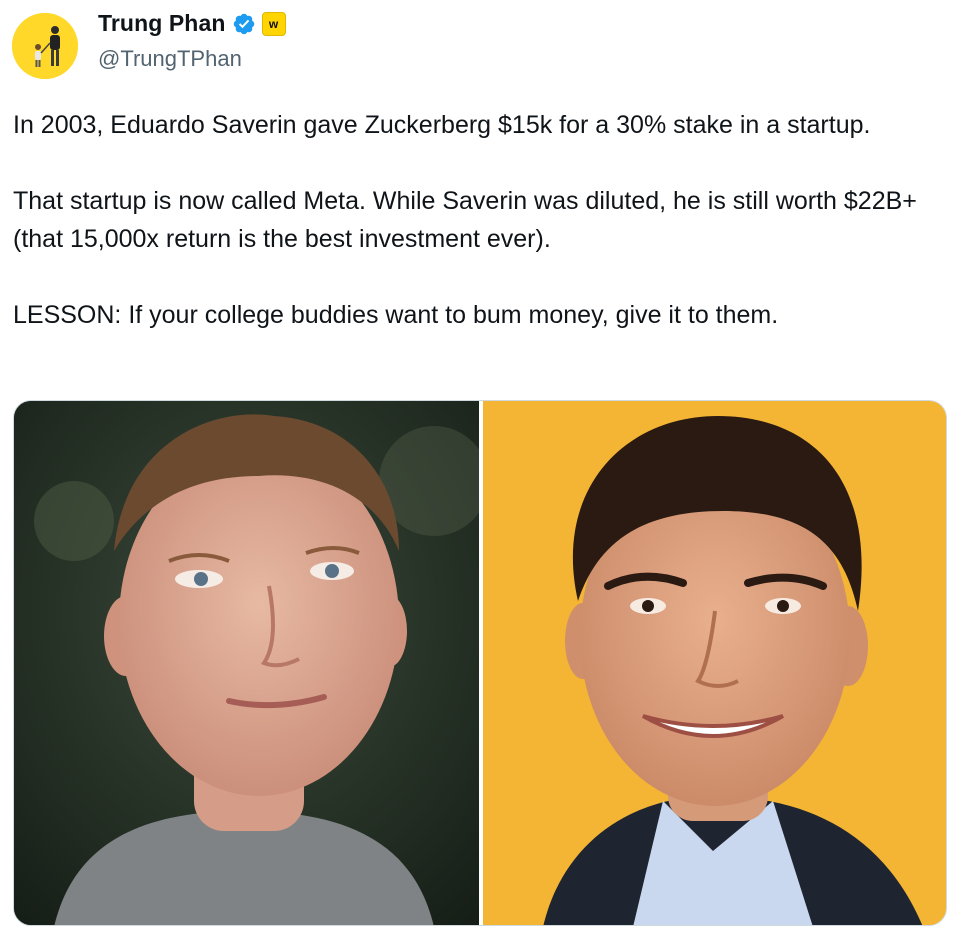 The width and height of the screenshot is (959, 937). I want to click on author-name-row: Trung Phan w, so click(192, 23).